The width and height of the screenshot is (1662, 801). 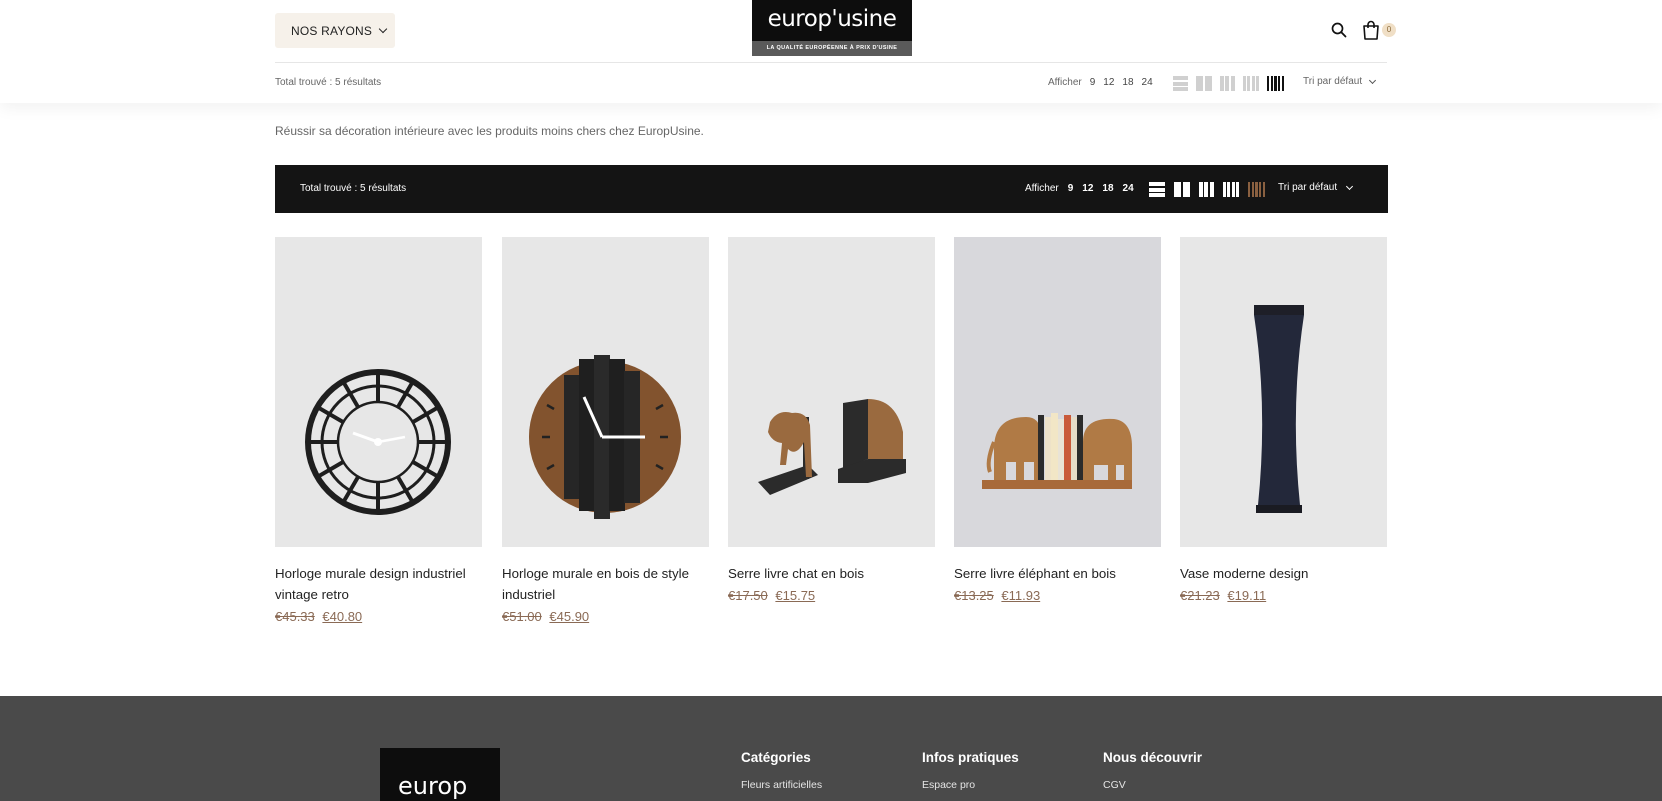 I want to click on product-price: €13.25 €11.93, so click(x=1057, y=595).